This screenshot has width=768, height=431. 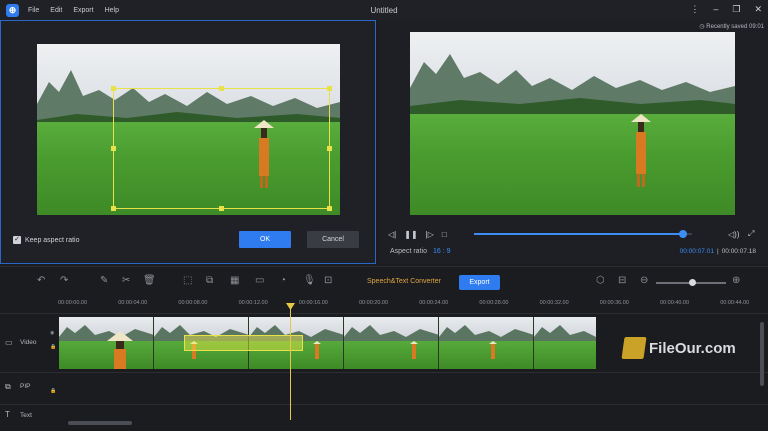 What do you see at coordinates (83, 10) in the screenshot?
I see `menu-export: Export` at bounding box center [83, 10].